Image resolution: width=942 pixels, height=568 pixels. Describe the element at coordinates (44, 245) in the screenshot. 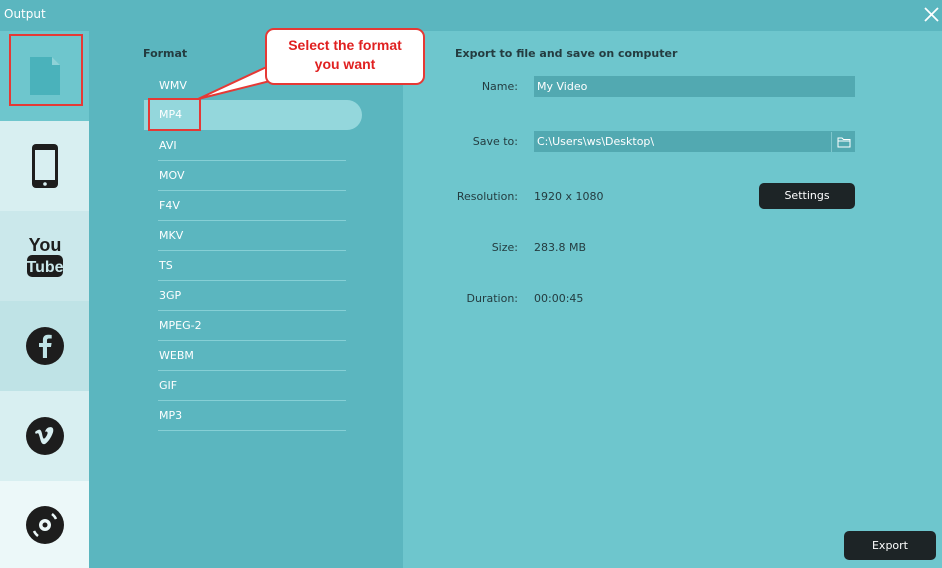

I see `svg-text: You` at that location.